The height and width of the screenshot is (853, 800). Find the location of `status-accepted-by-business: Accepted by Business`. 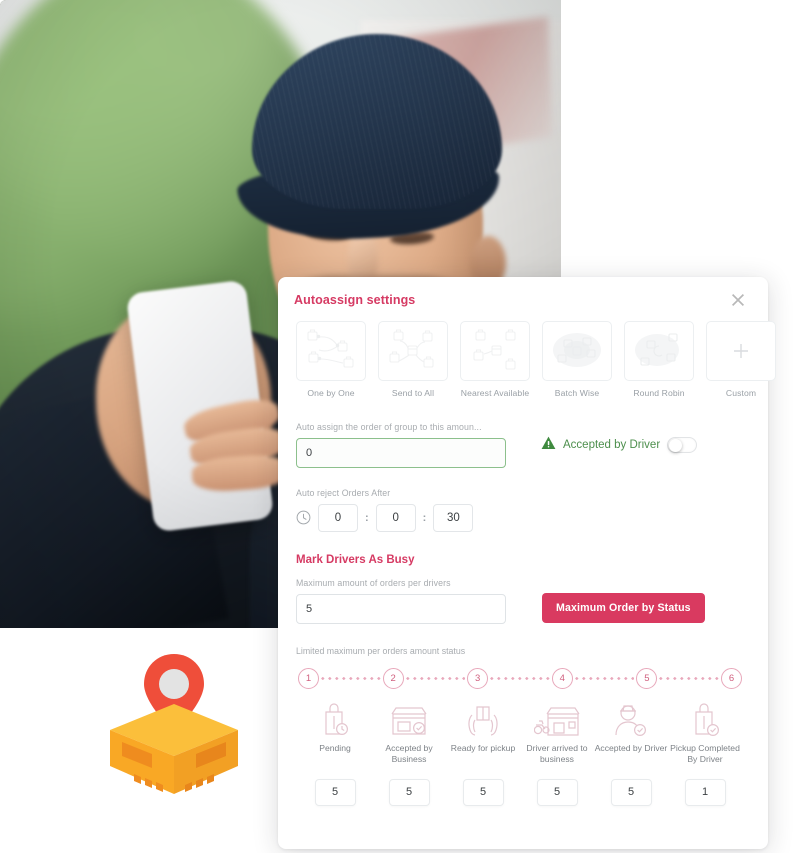

status-accepted-by-business: Accepted by Business is located at coordinates (409, 752).